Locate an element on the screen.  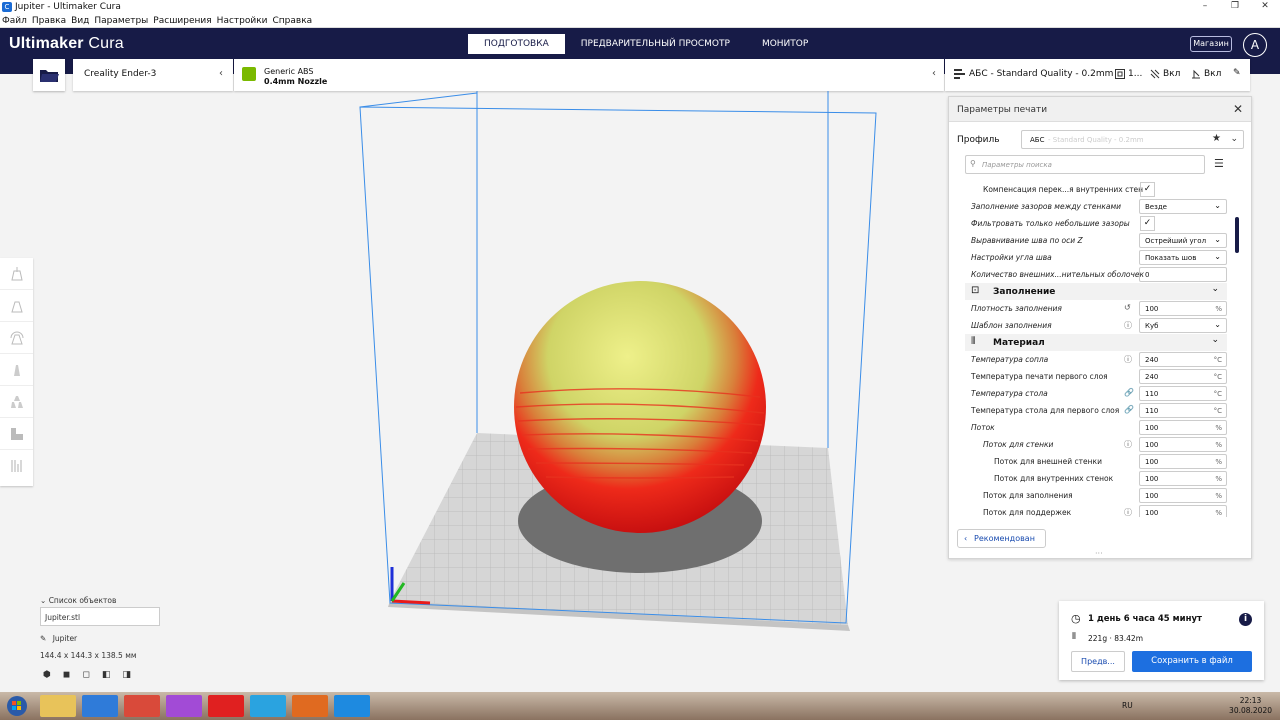
mirror-tool is located at coordinates (16, 370).